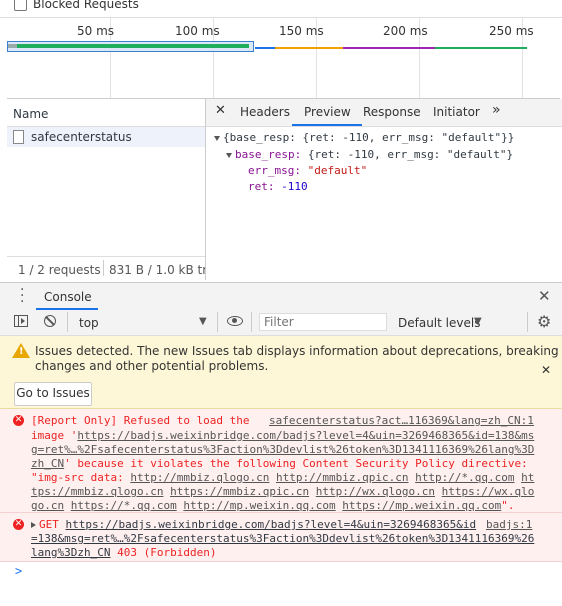 This screenshot has height=606, width=562. I want to click on tab-initiator: Initiator, so click(456, 112).